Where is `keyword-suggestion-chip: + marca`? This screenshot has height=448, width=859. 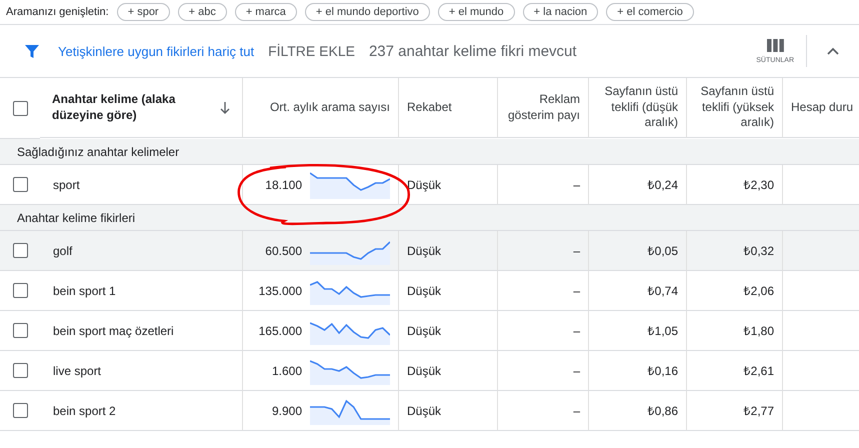
keyword-suggestion-chip: + marca is located at coordinates (265, 12).